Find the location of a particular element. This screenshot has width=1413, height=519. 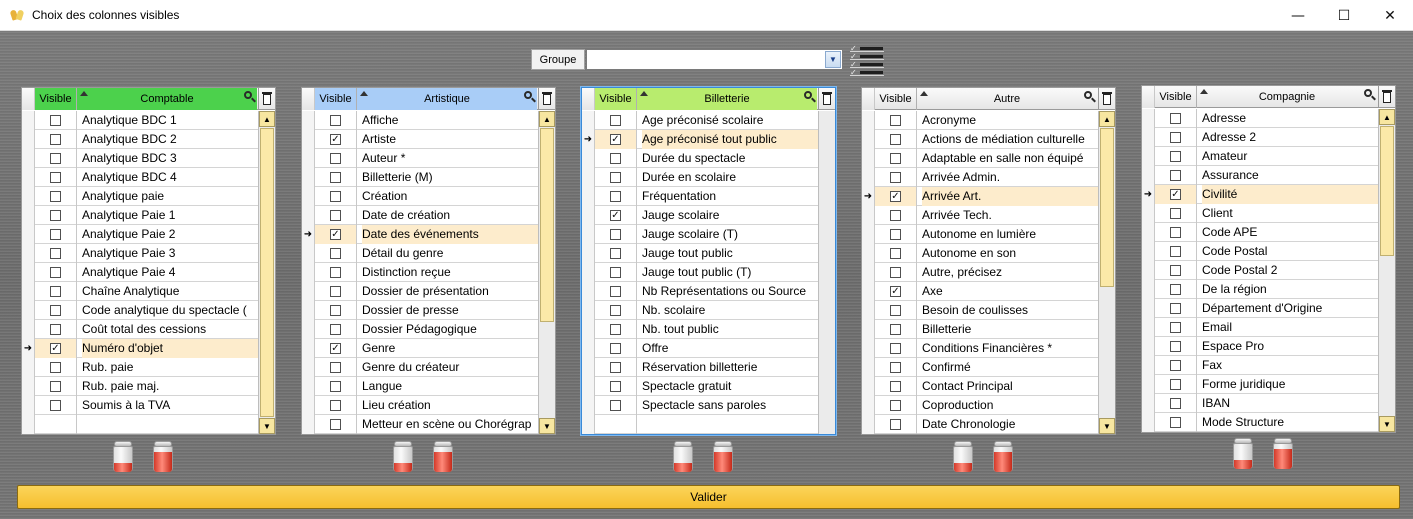

table-row: Langue is located at coordinates (420, 386).